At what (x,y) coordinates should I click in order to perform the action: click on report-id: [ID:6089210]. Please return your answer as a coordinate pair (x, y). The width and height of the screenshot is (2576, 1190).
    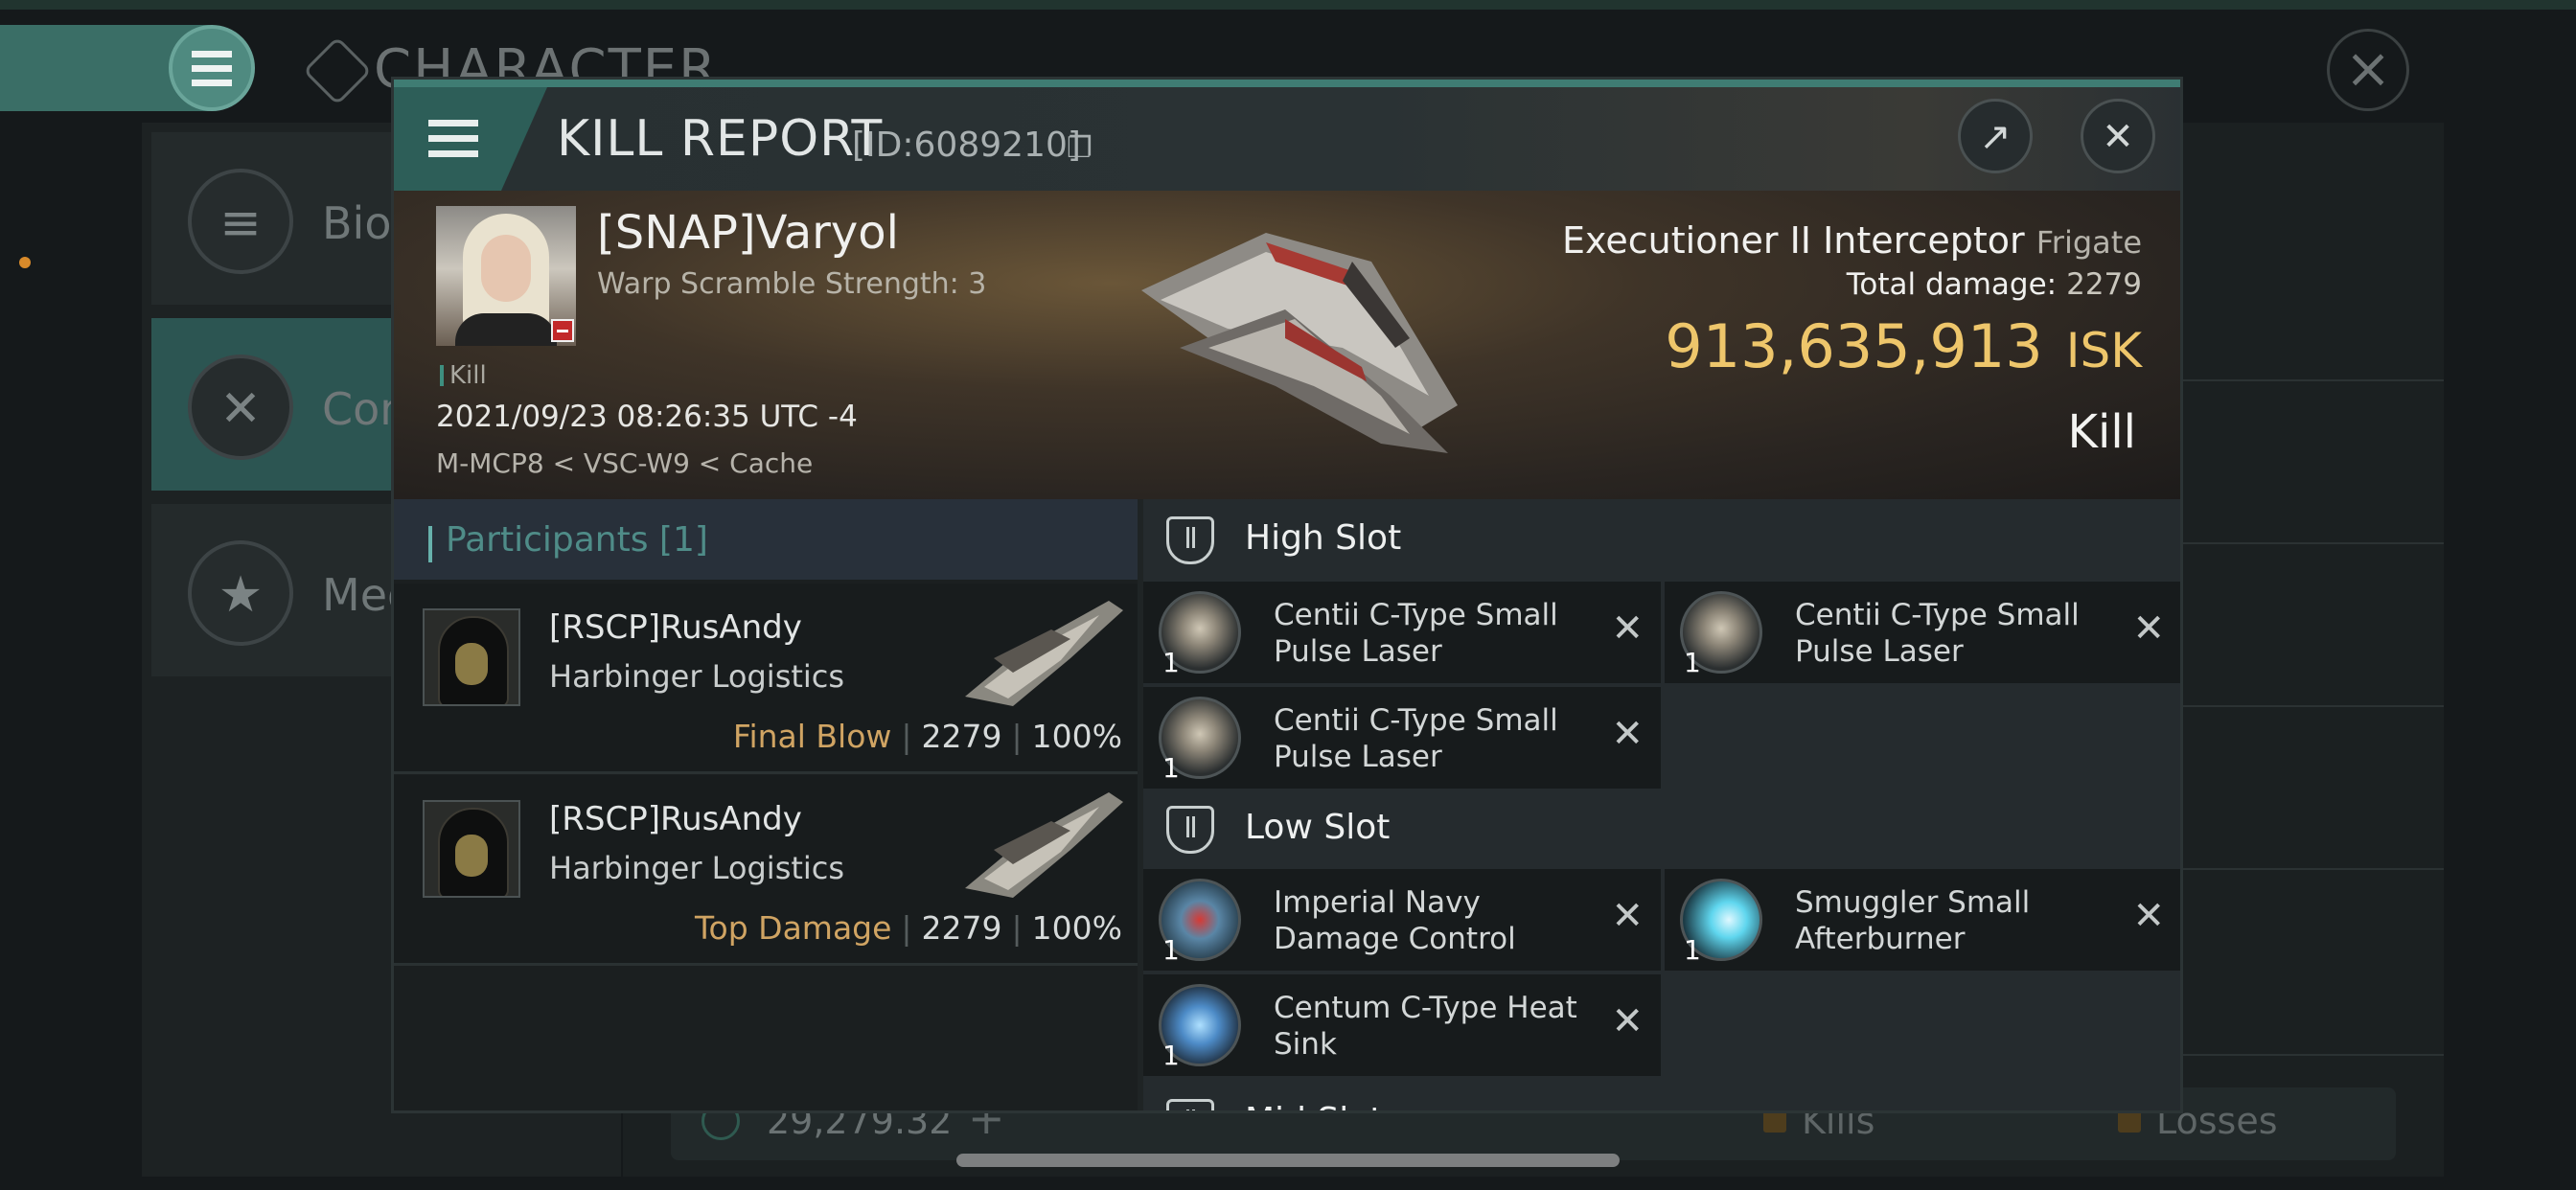
    Looking at the image, I should click on (966, 146).